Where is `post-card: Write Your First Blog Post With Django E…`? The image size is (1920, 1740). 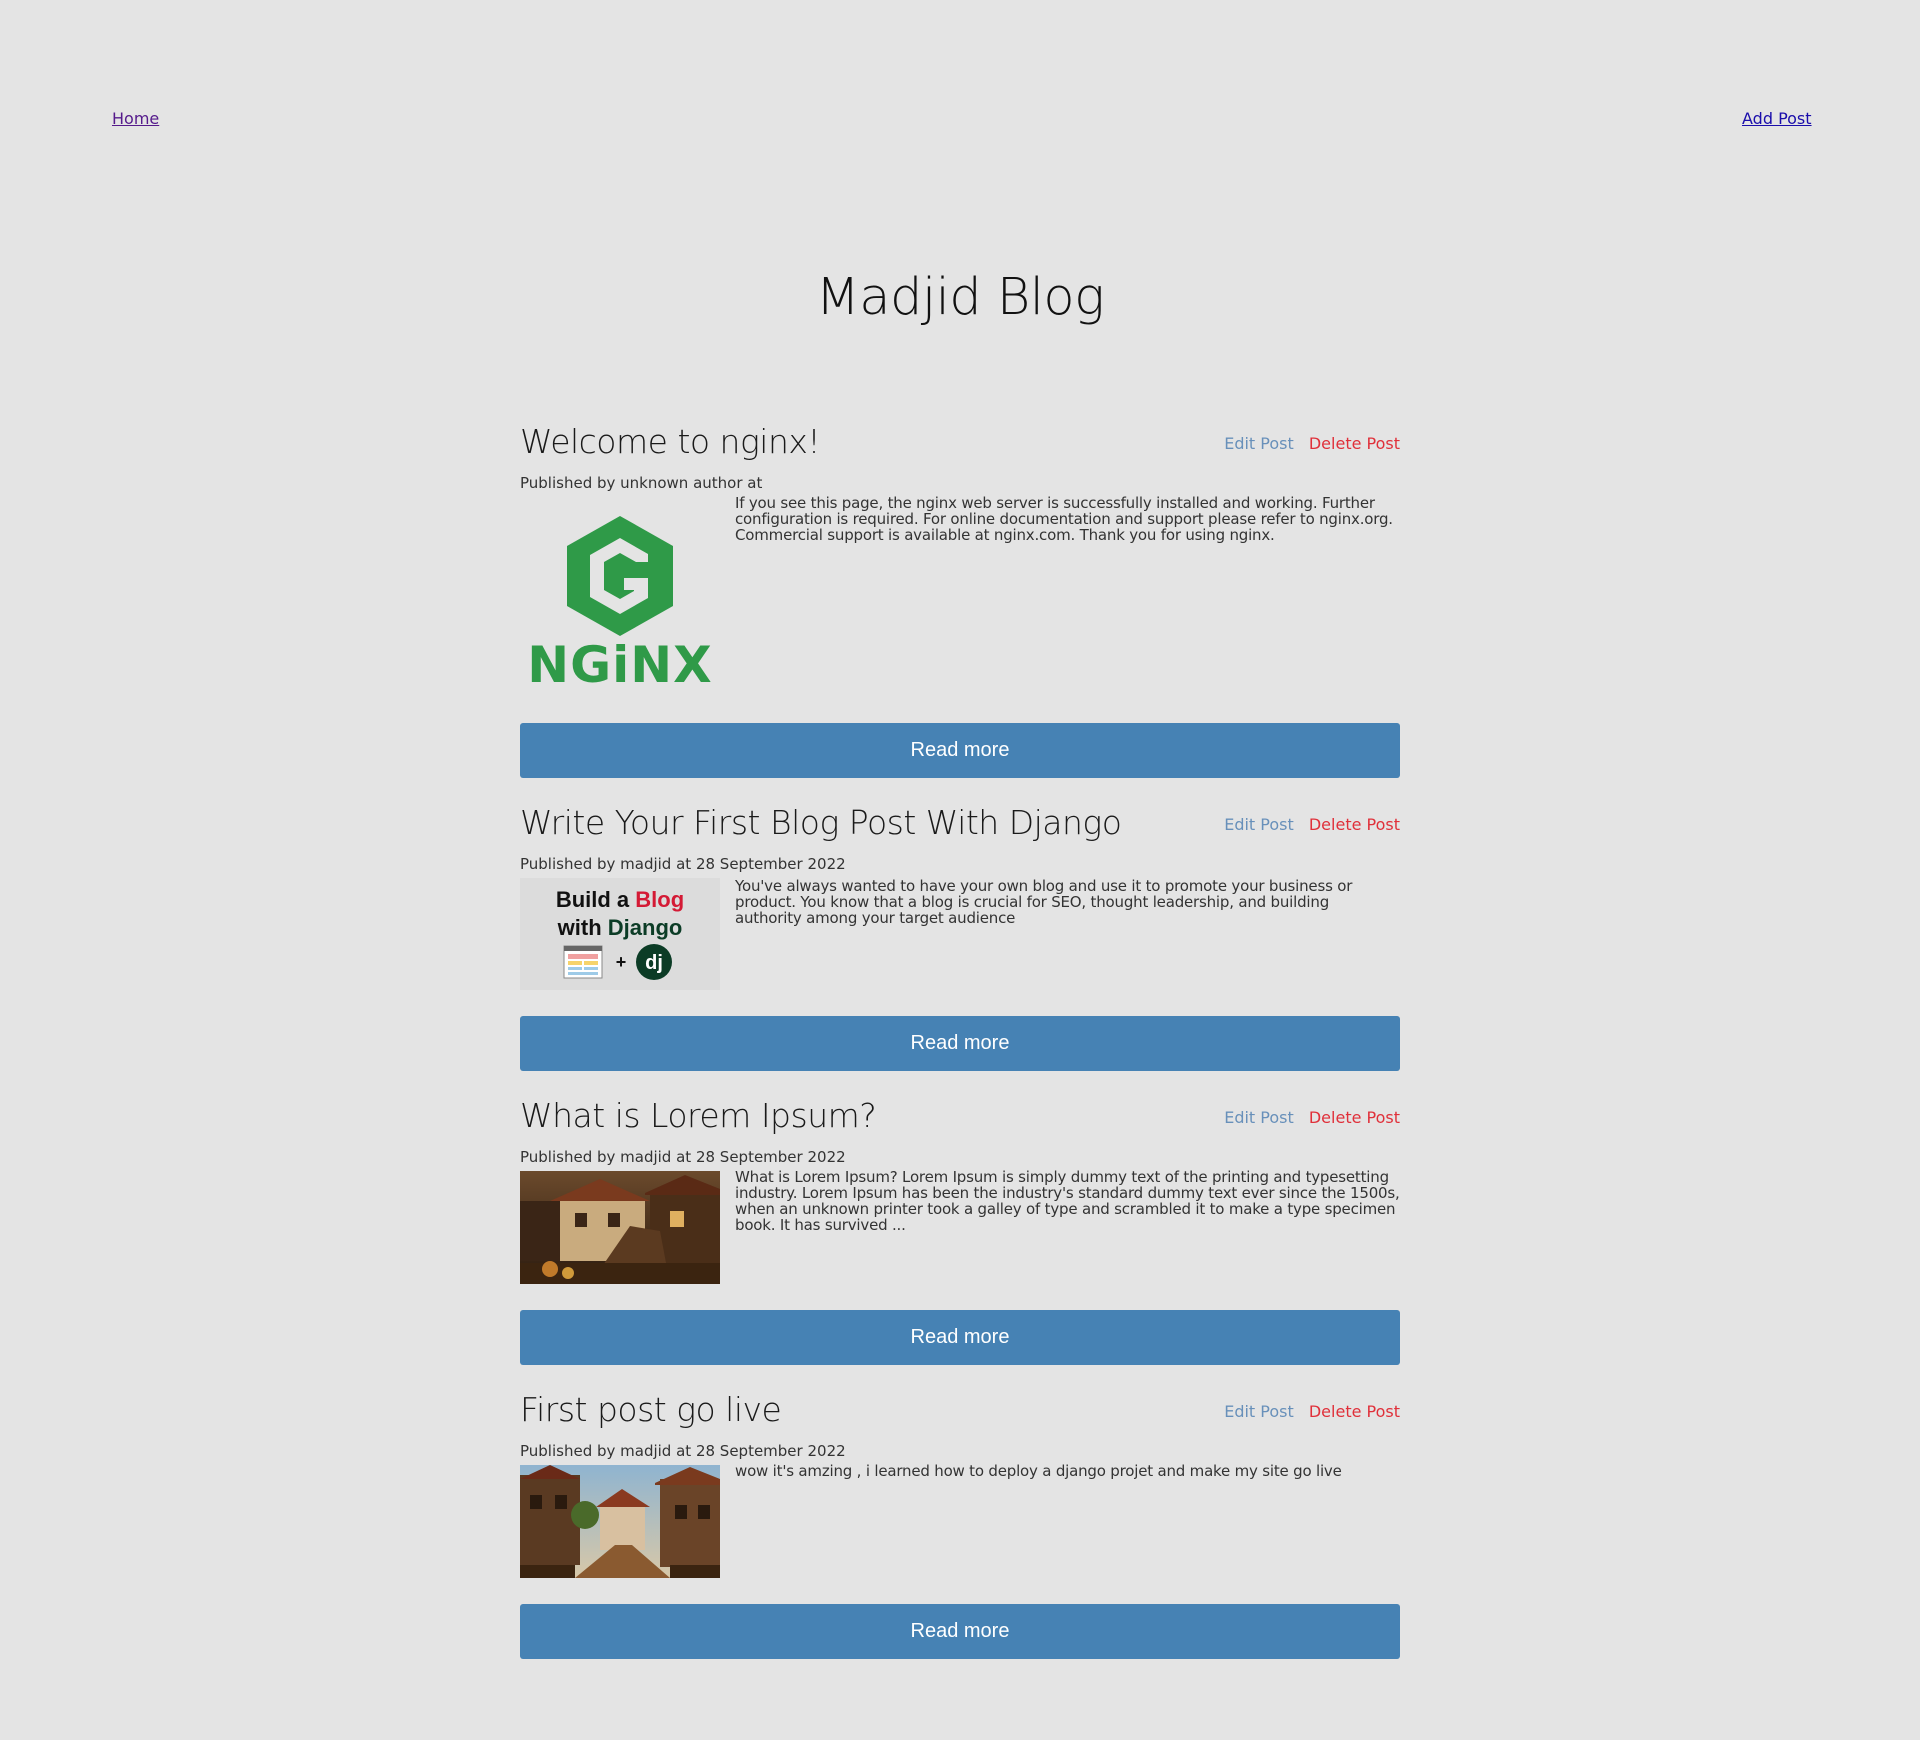
post-card: Write Your First Blog Post With Django E… is located at coordinates (960, 937).